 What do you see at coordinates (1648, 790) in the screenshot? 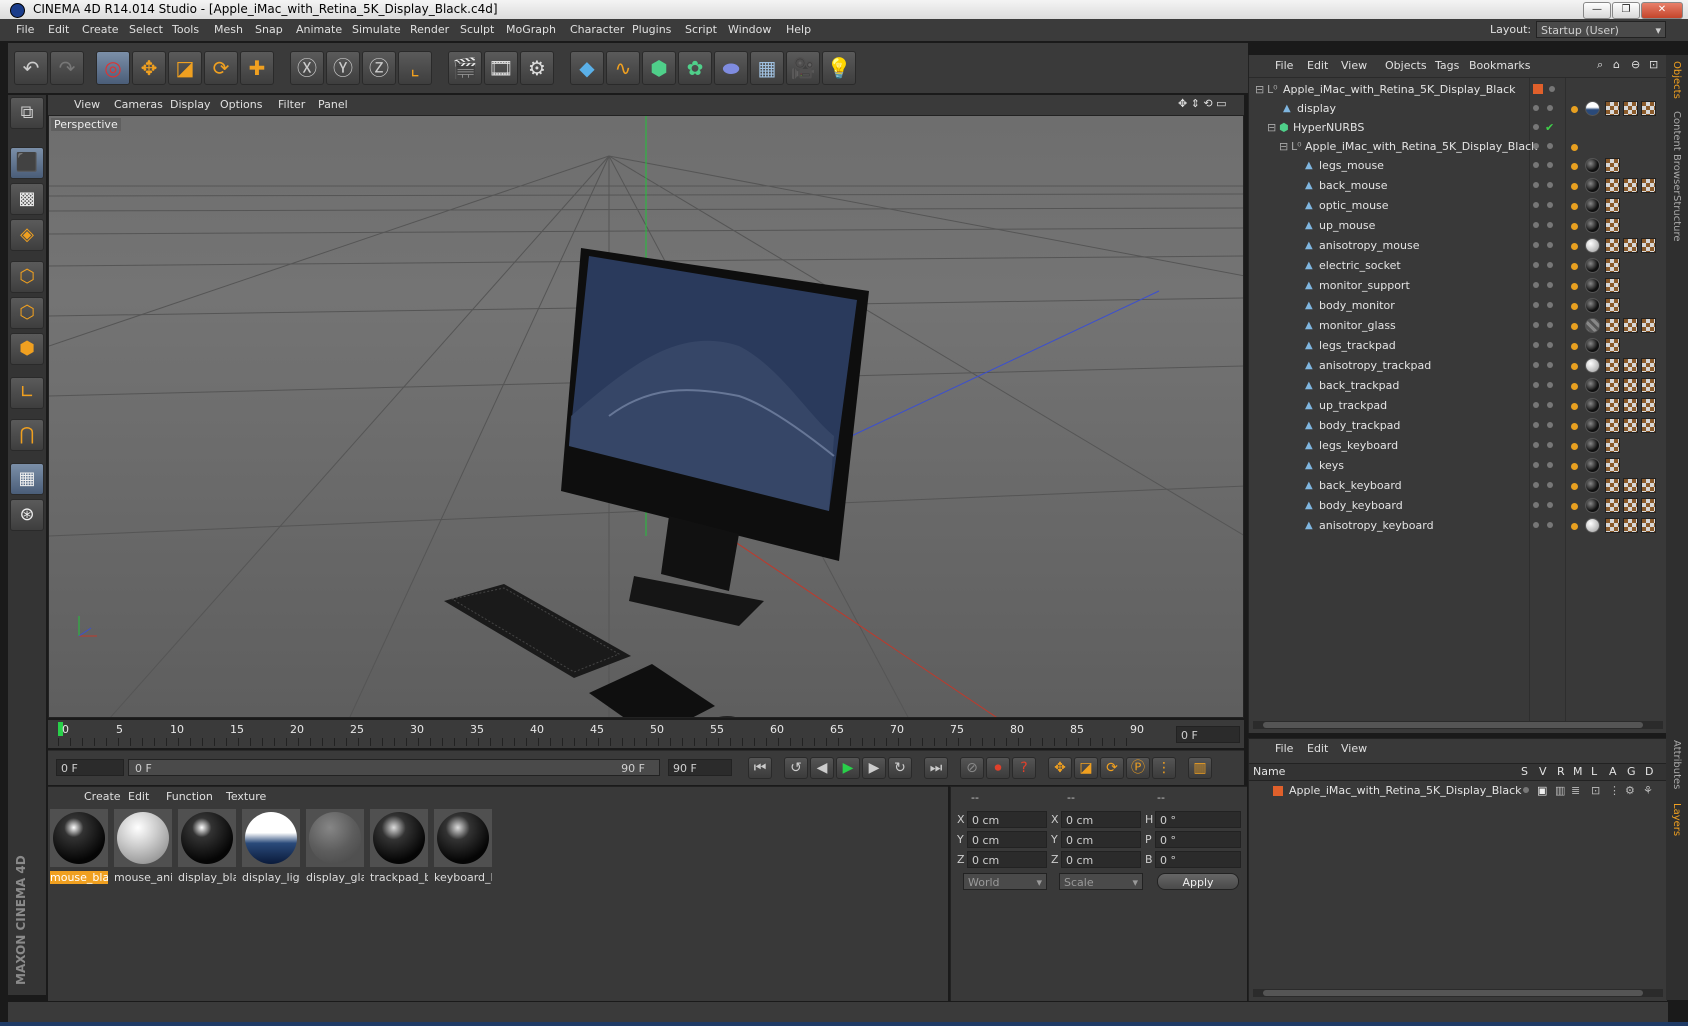
I see `deformer-icon: ⚘` at bounding box center [1648, 790].